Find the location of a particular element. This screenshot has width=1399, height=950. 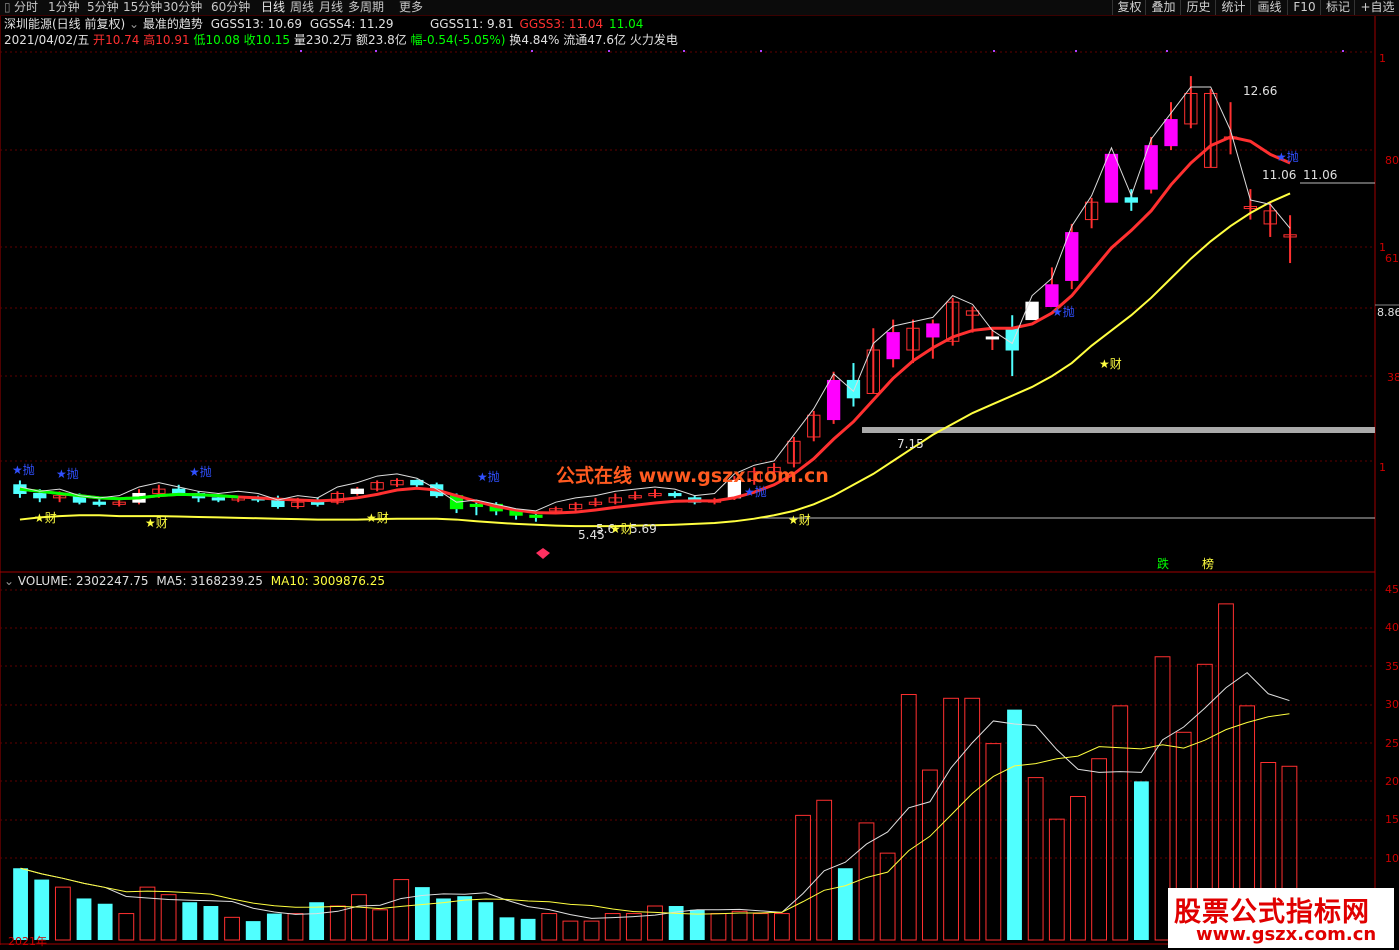

price-tick: 61 is located at coordinates (1392, 258).